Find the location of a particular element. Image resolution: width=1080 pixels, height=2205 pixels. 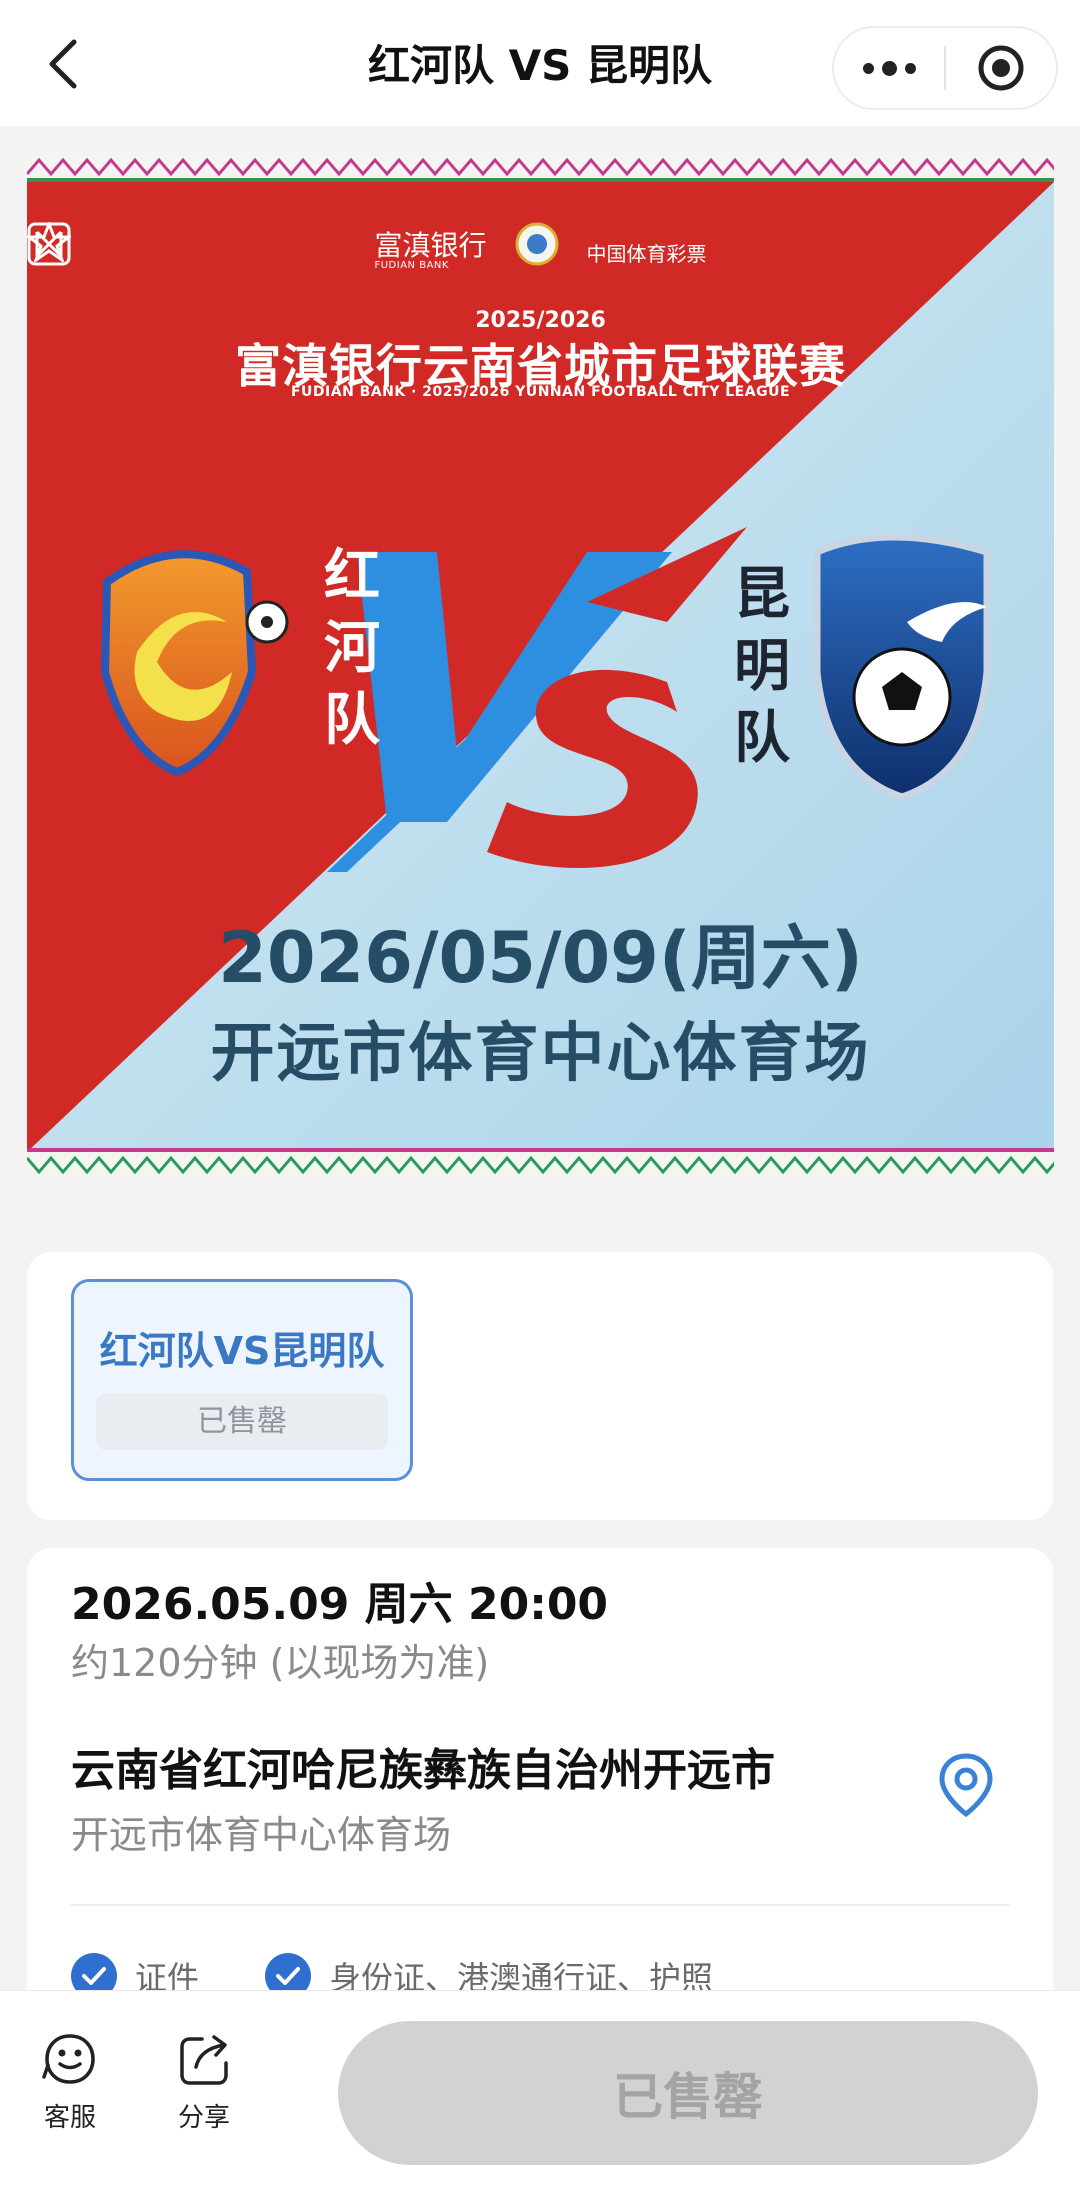

more-dots-icon is located at coordinates (889, 68).